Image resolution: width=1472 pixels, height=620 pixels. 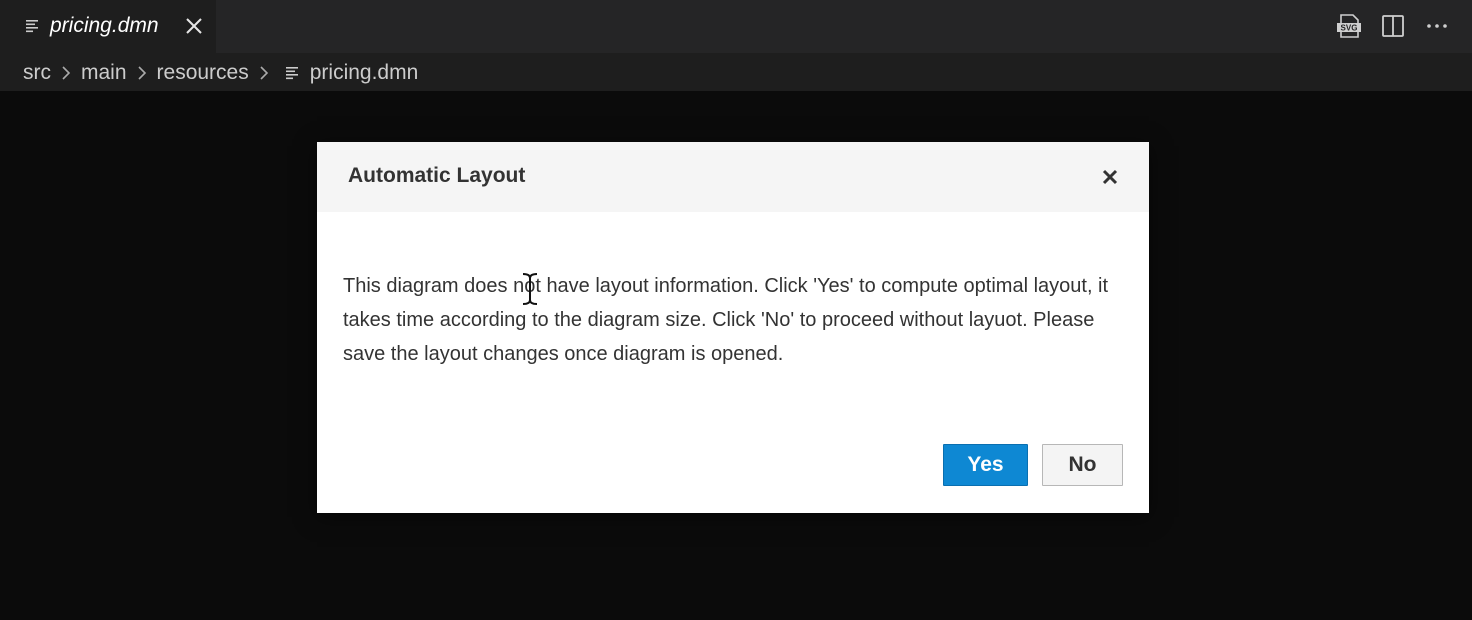 I want to click on breadcrumb-item-src: src, so click(x=37, y=73).